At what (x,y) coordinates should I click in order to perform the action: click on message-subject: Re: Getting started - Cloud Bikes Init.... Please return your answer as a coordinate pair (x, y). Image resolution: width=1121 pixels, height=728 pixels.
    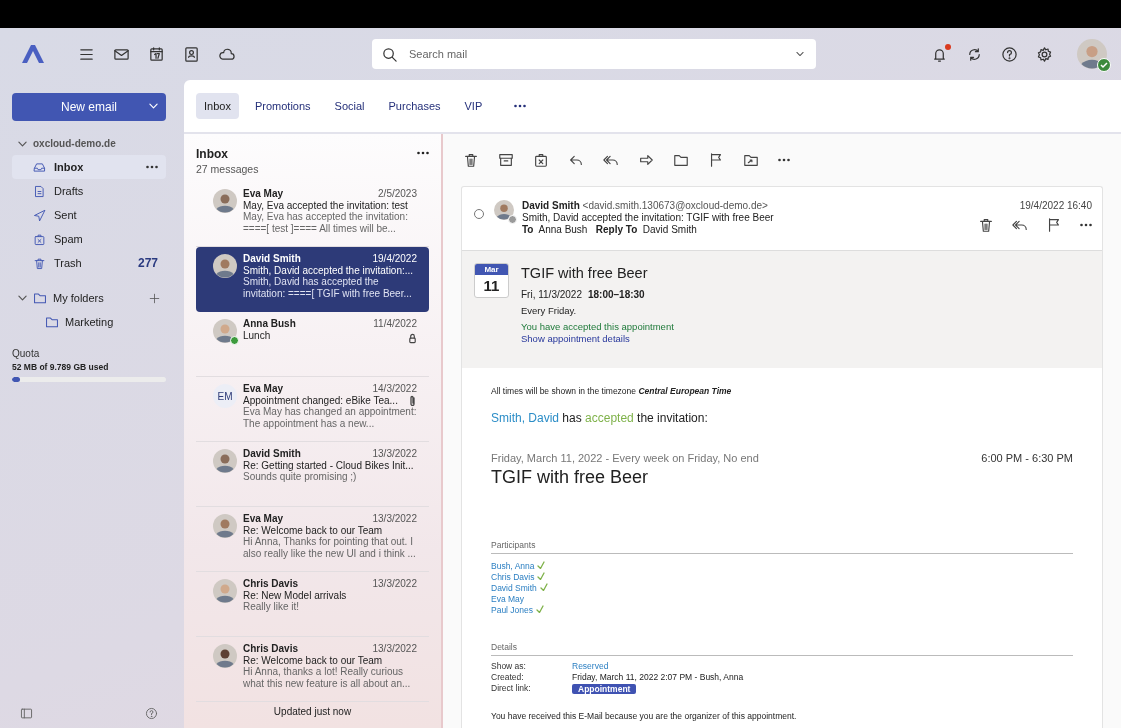
    Looking at the image, I should click on (328, 465).